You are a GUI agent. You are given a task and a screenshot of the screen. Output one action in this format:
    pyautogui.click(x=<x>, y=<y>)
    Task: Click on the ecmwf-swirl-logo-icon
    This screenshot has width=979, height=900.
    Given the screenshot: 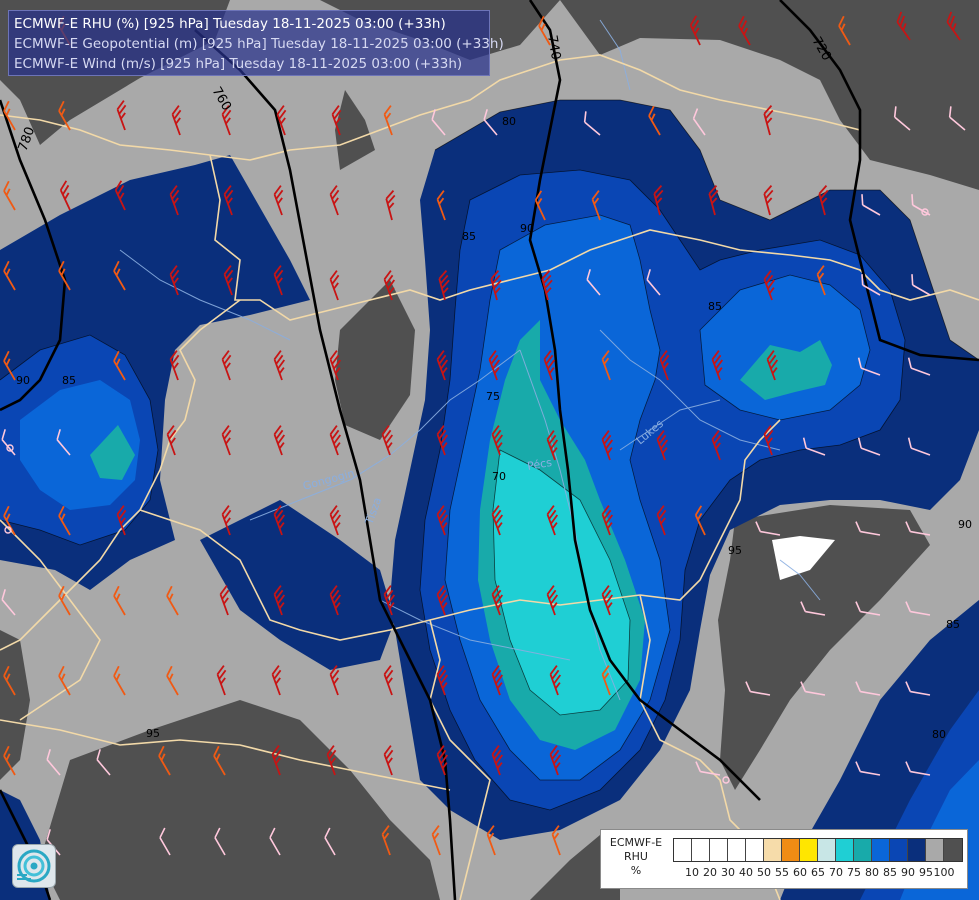 What is the action you would take?
    pyautogui.click(x=34, y=866)
    